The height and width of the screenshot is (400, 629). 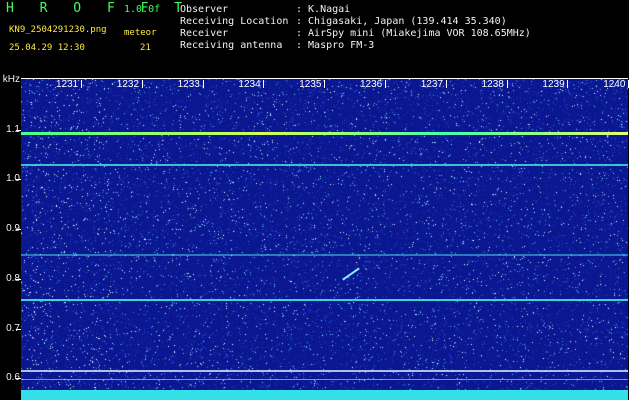 What do you see at coordinates (371, 84) in the screenshot?
I see `x-tick-label: 1236` at bounding box center [371, 84].